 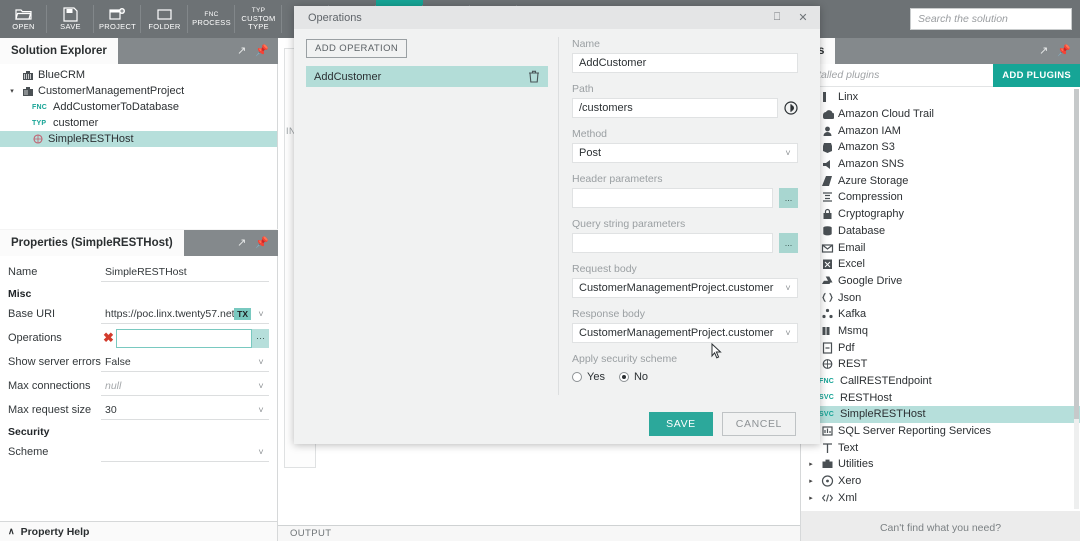 I want to click on plugin-item-email: Email, so click(x=940, y=247).